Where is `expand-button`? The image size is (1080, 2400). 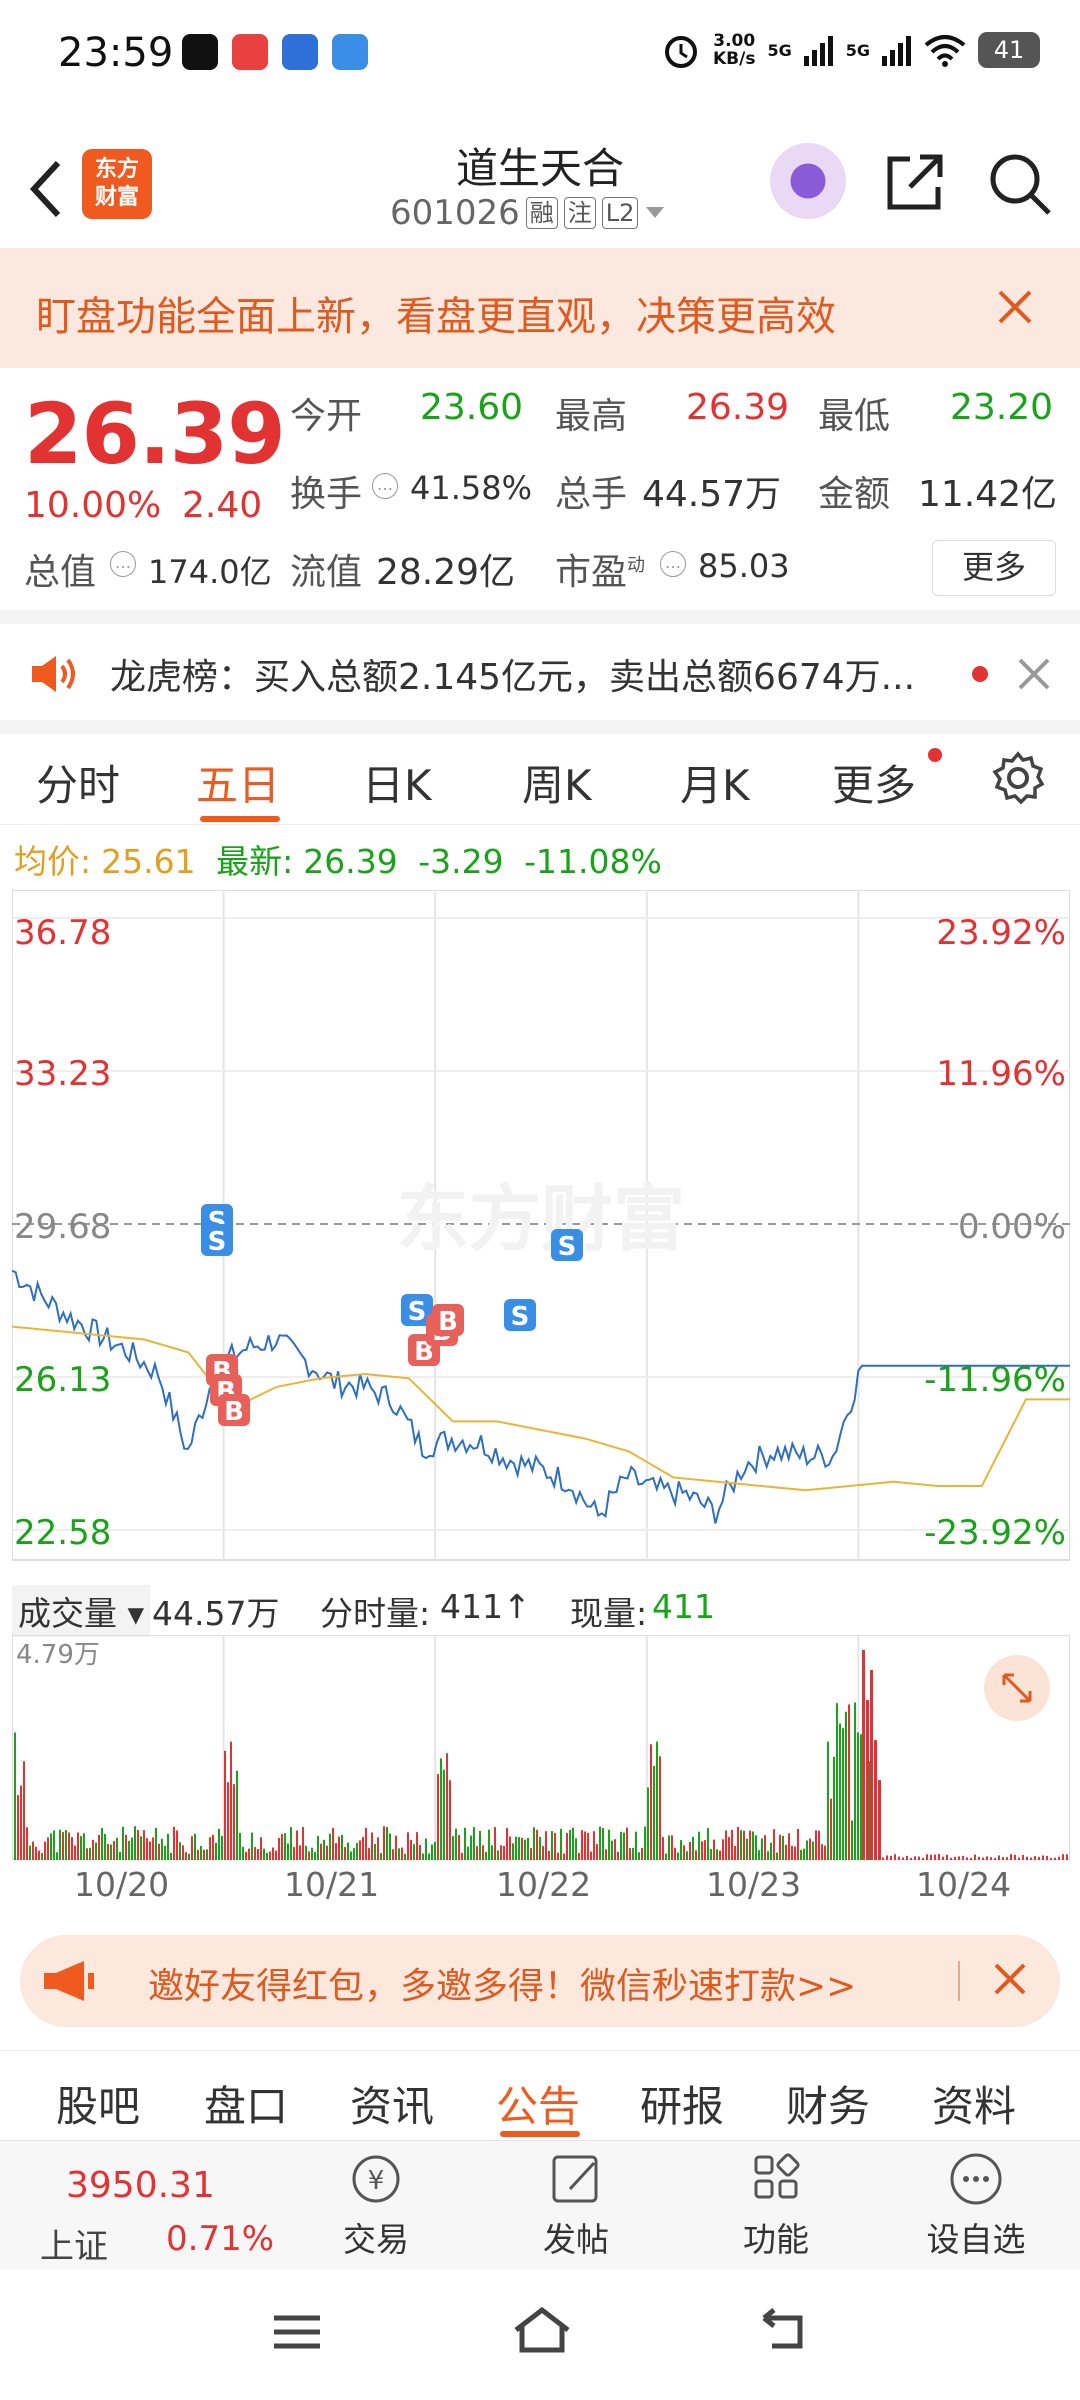 expand-button is located at coordinates (1017, 1688).